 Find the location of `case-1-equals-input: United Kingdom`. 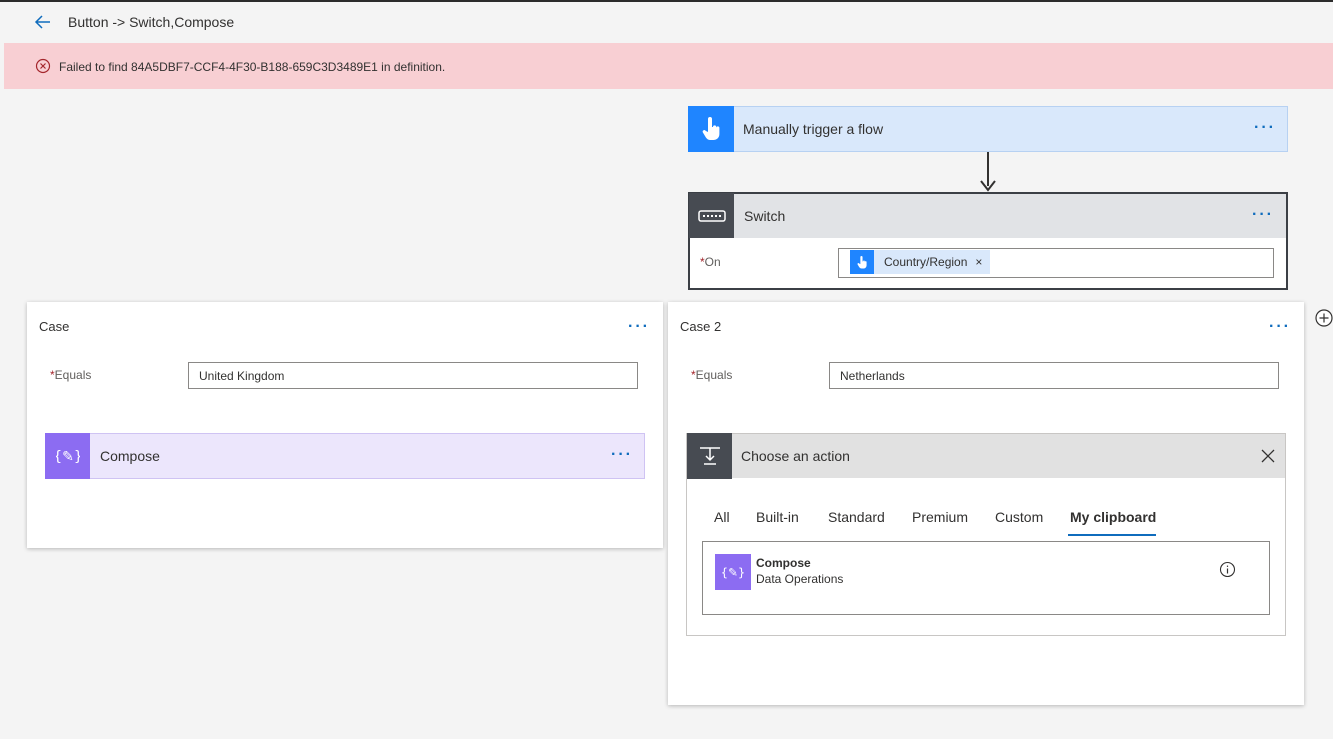

case-1-equals-input: United Kingdom is located at coordinates (413, 375).